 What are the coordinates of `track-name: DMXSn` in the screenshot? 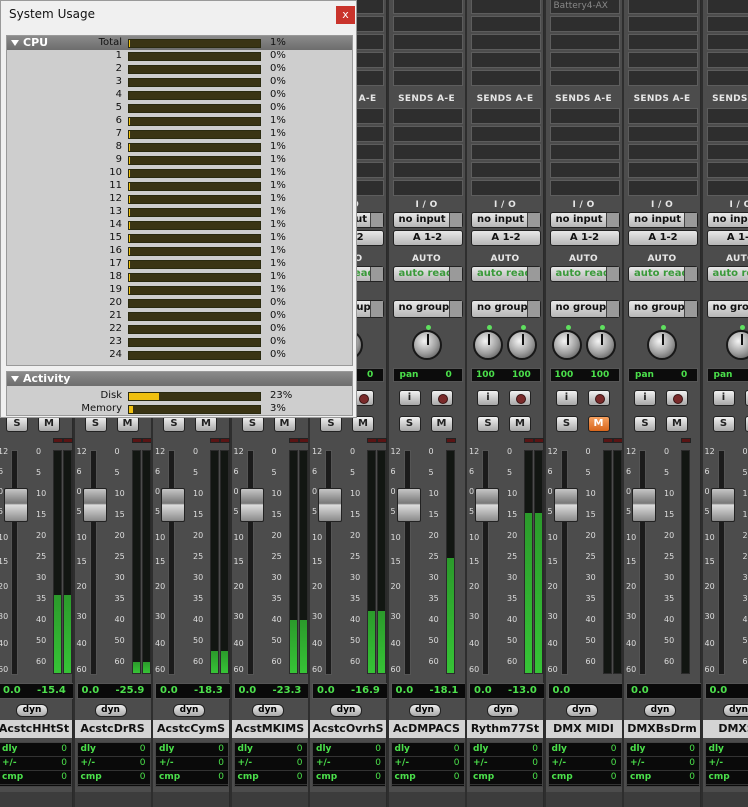 It's located at (725, 729).